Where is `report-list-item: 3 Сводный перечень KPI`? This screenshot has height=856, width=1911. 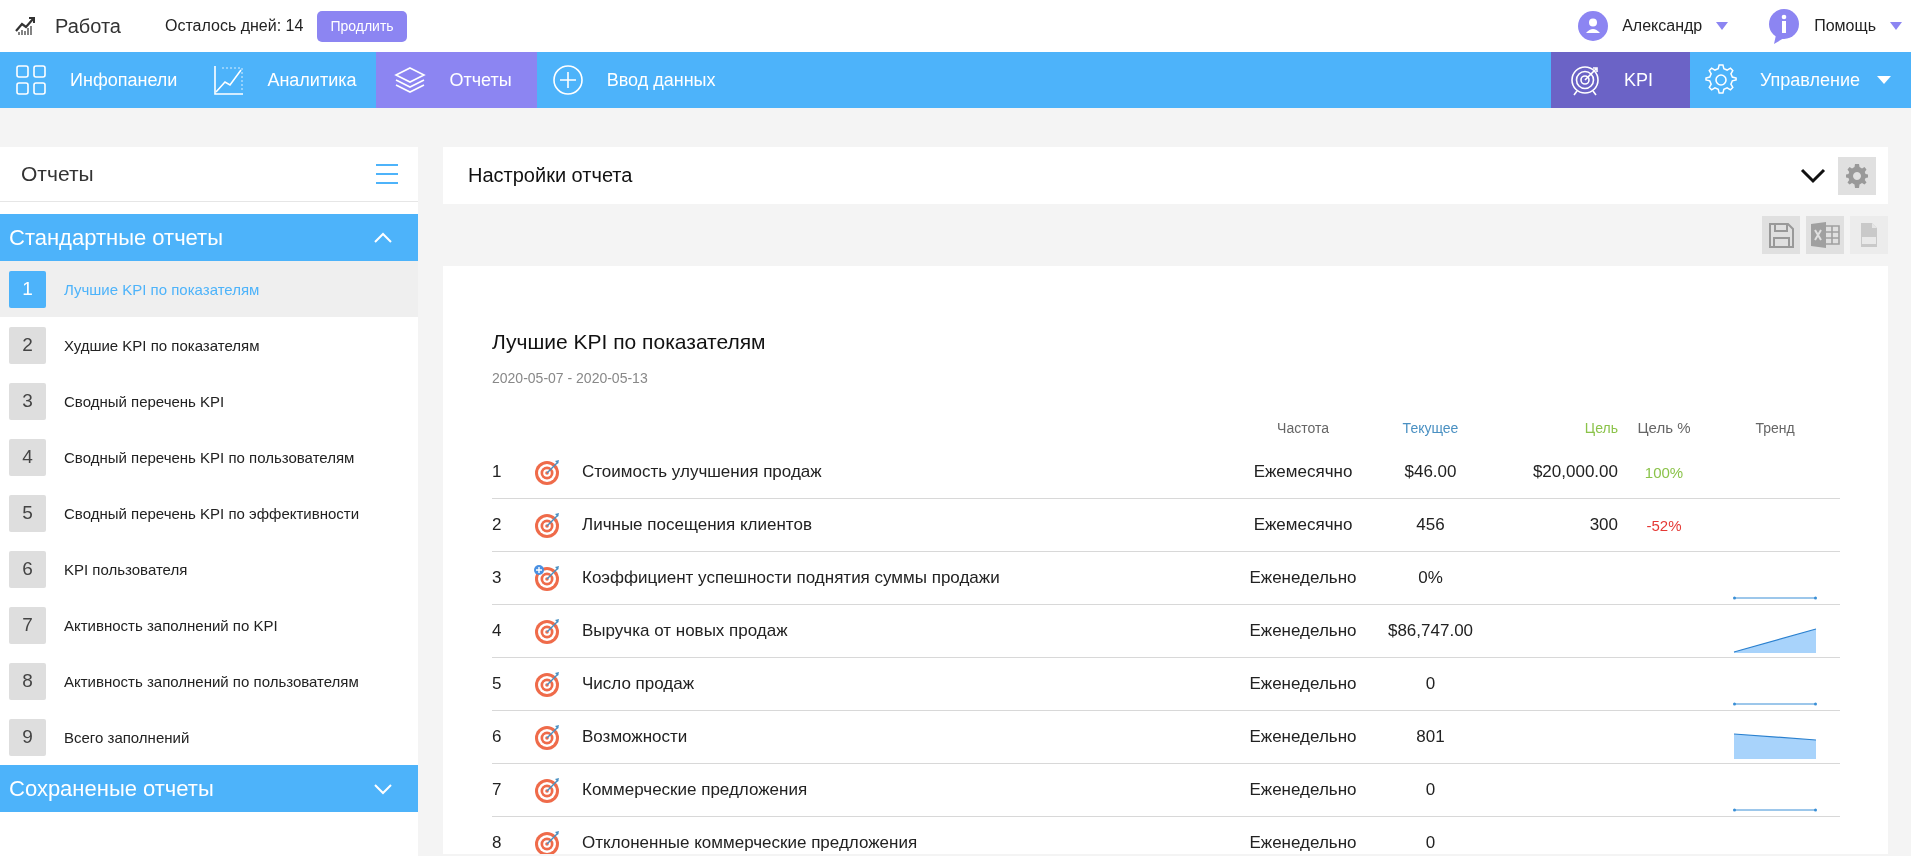
report-list-item: 3 Сводный перечень KPI is located at coordinates (209, 401).